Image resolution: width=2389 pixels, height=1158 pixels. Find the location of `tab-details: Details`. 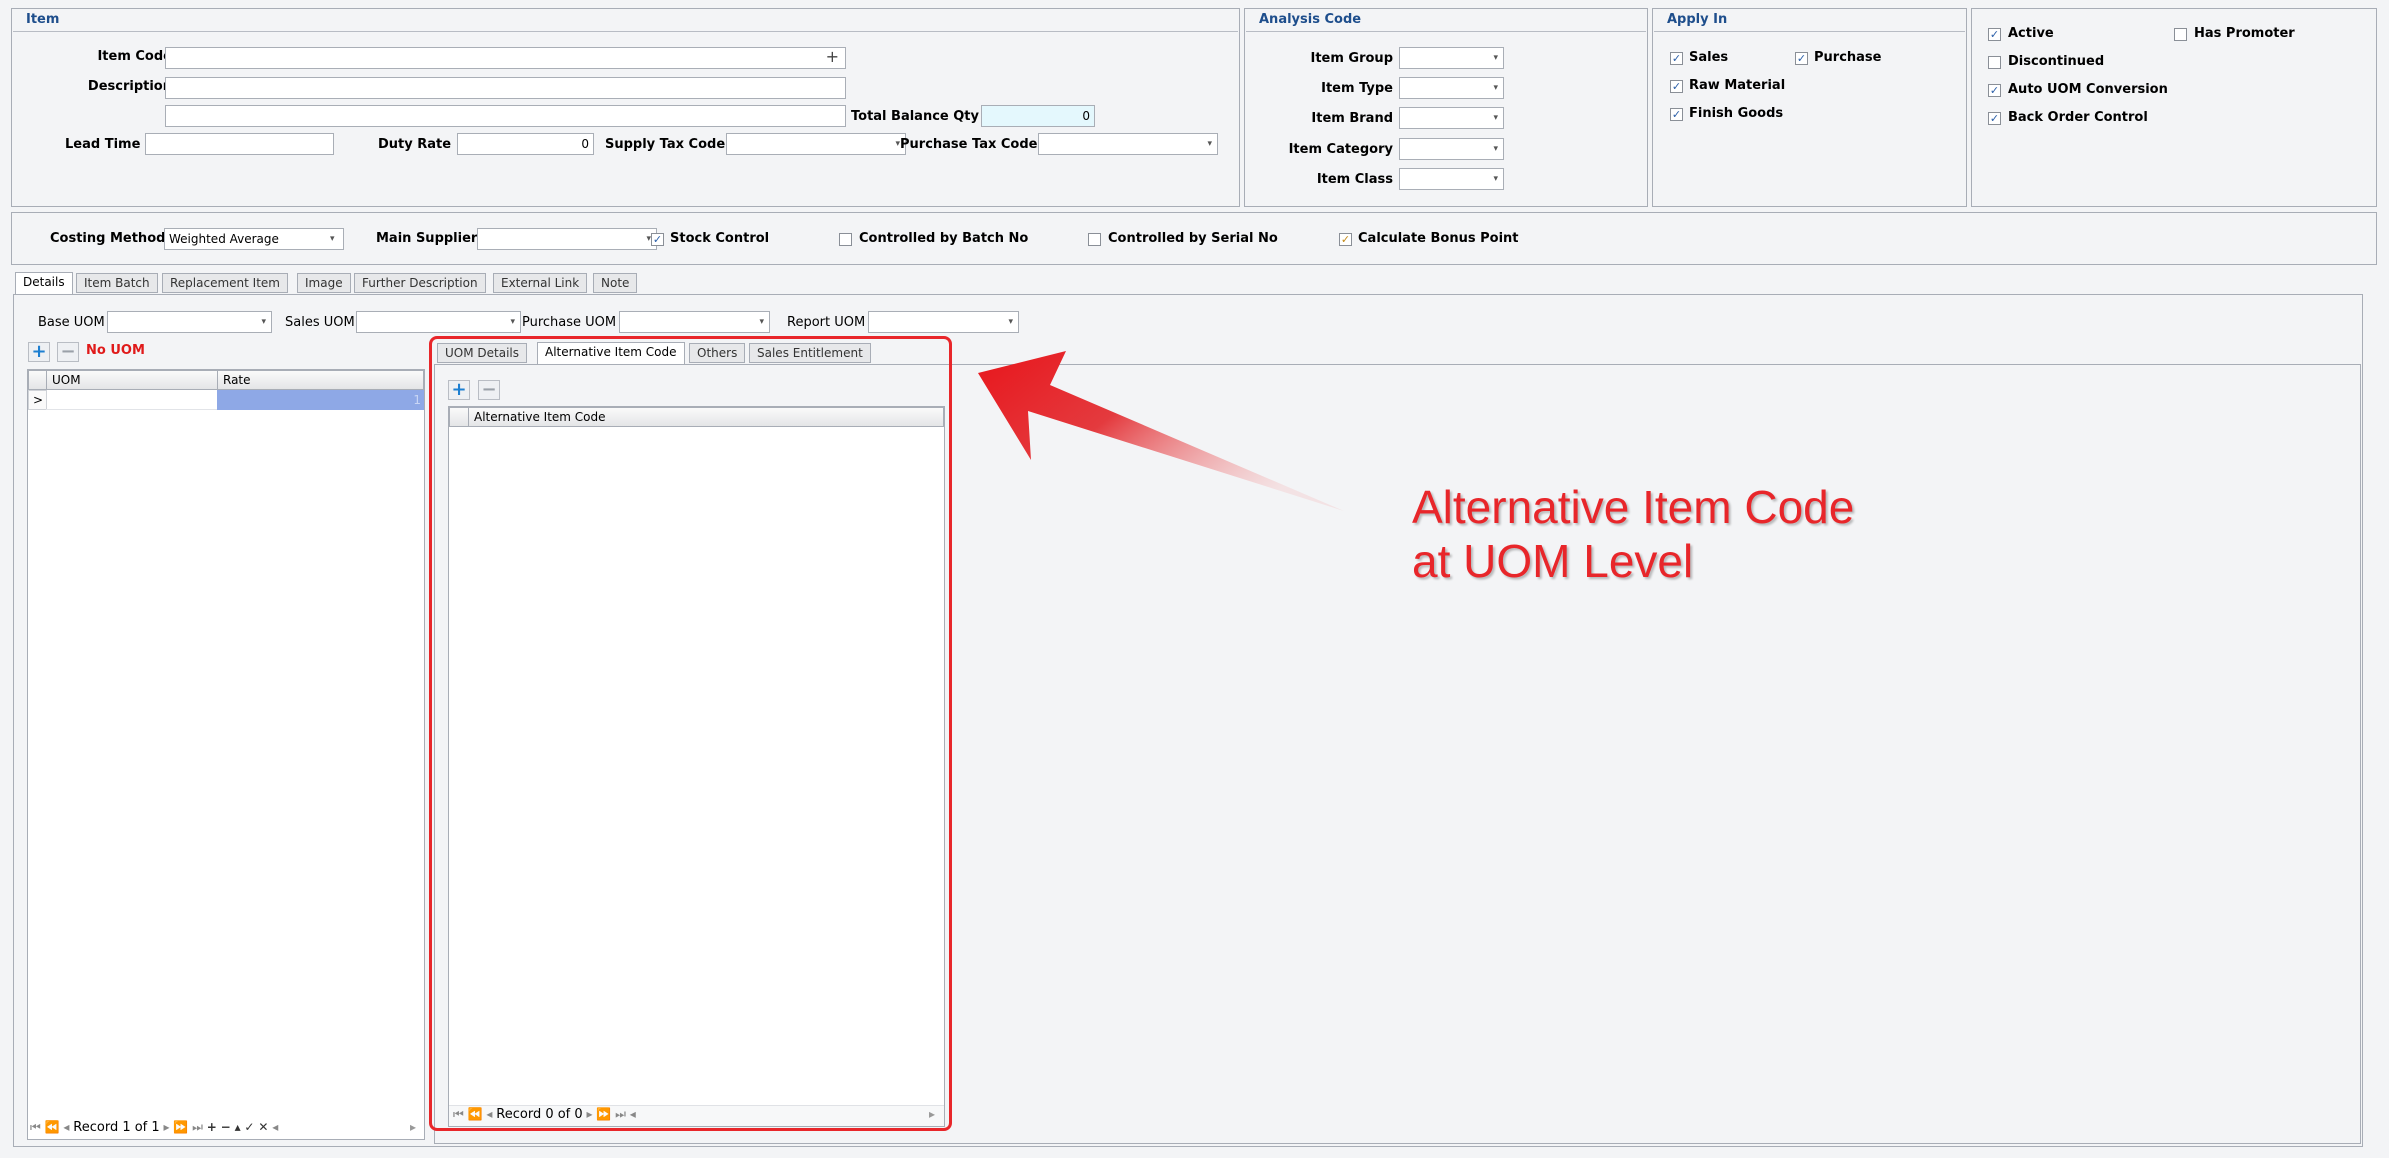

tab-details: Details is located at coordinates (44, 283).